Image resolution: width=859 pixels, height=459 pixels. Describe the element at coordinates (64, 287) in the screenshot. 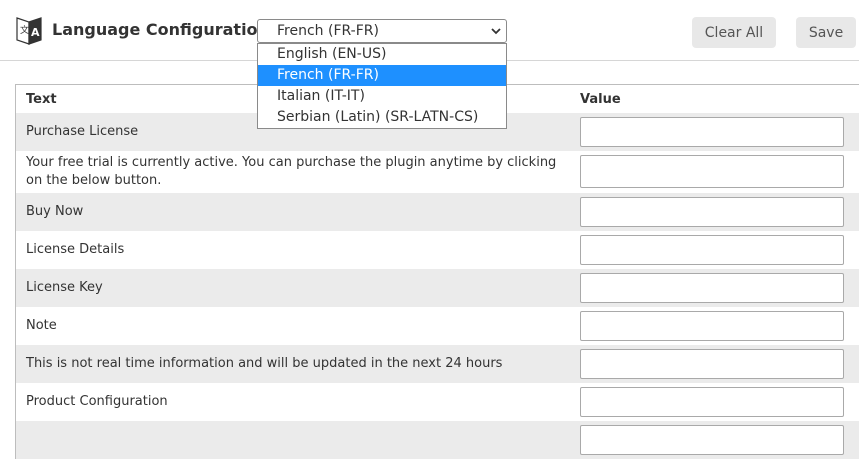

I see `row-text: License Key` at that location.